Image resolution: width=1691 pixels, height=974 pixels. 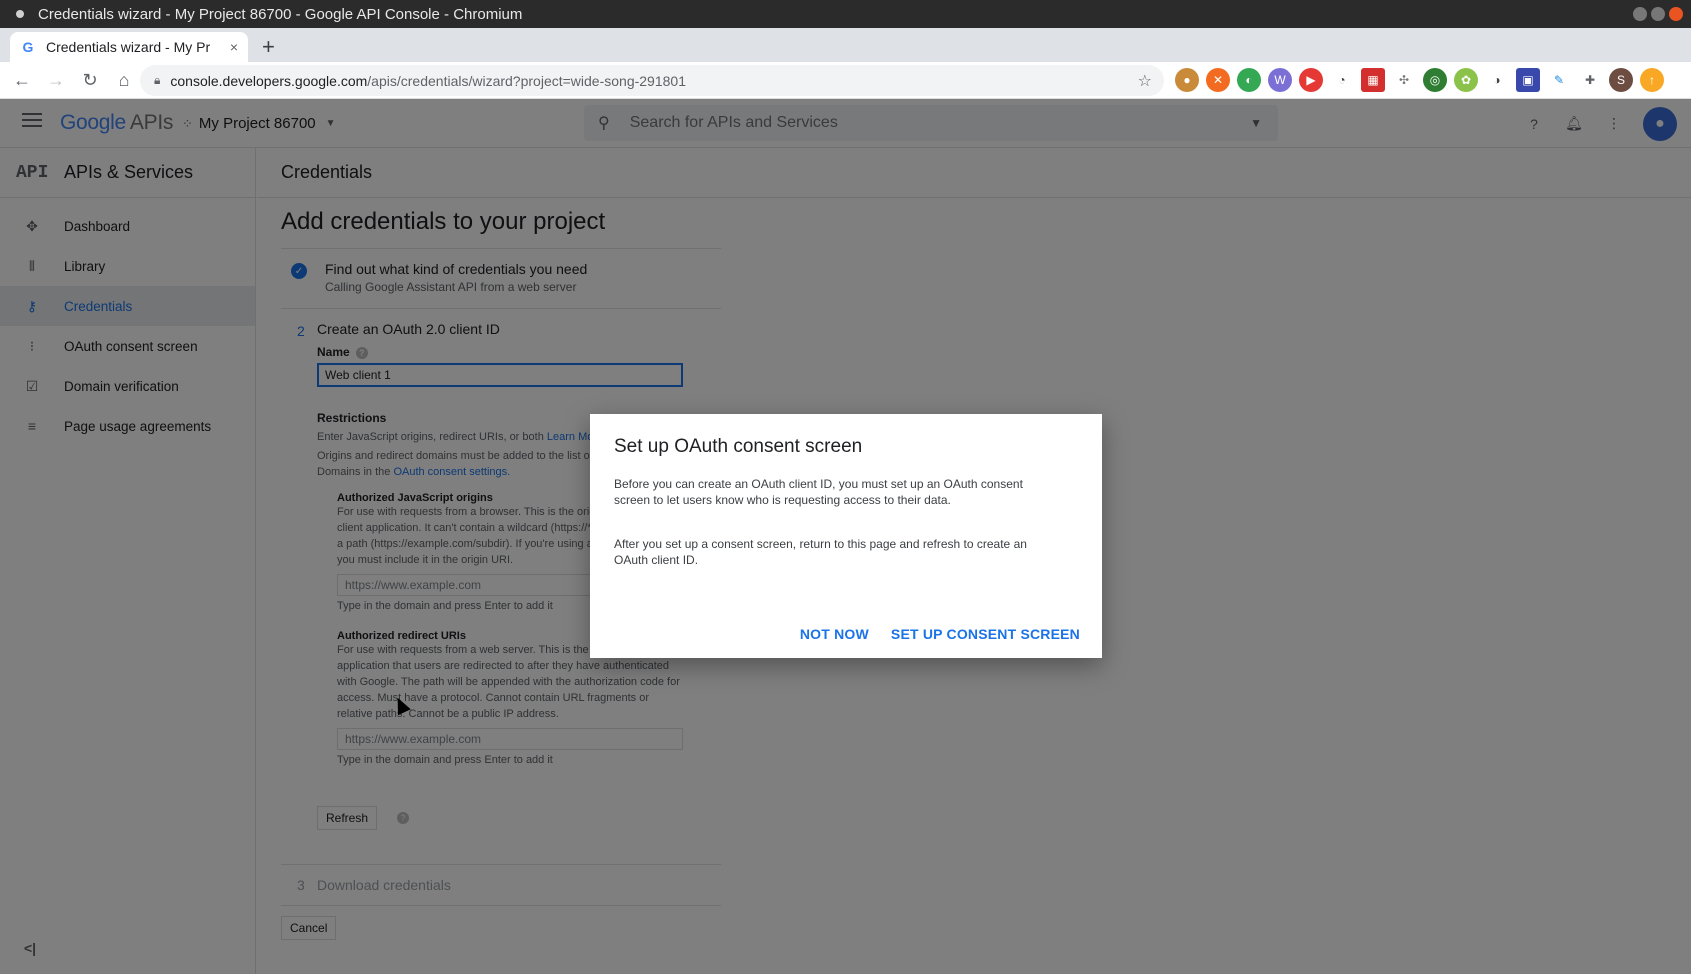 What do you see at coordinates (269, 80) in the screenshot?
I see `url-host: console.developers.google.com` at bounding box center [269, 80].